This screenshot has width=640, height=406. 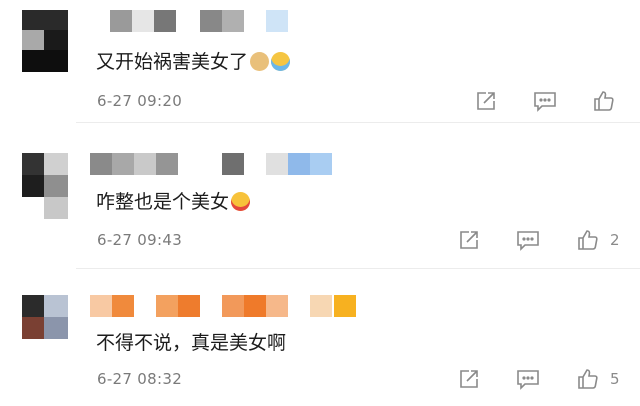 I want to click on comment-time: 6-27 08:32, so click(x=140, y=379).